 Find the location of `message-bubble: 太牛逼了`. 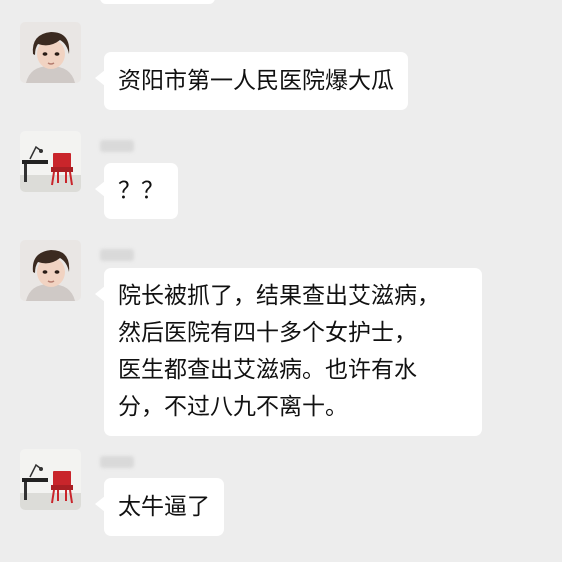

message-bubble: 太牛逼了 is located at coordinates (159, 507).